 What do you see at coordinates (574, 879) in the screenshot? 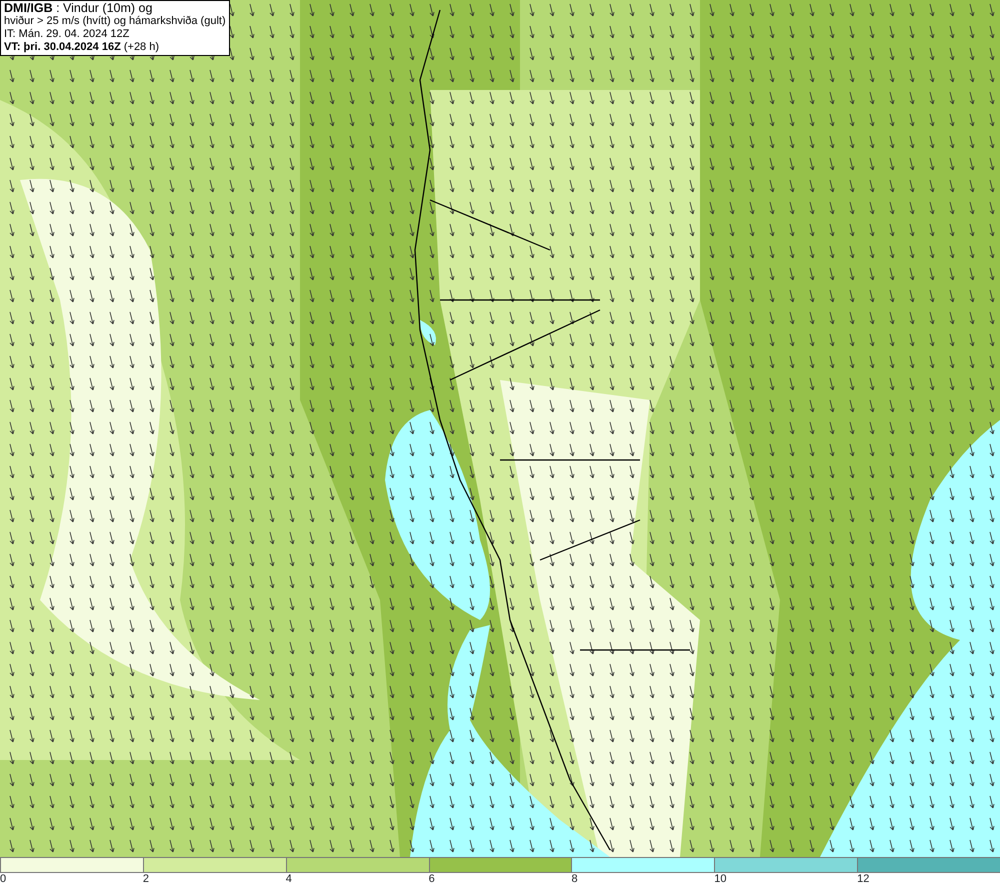
I see `legend-tick-label: 8` at bounding box center [574, 879].